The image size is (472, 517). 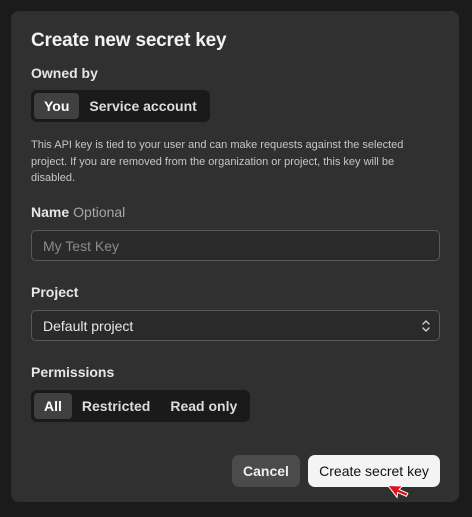 What do you see at coordinates (64, 73) in the screenshot?
I see `owned-by-label: Owned by` at bounding box center [64, 73].